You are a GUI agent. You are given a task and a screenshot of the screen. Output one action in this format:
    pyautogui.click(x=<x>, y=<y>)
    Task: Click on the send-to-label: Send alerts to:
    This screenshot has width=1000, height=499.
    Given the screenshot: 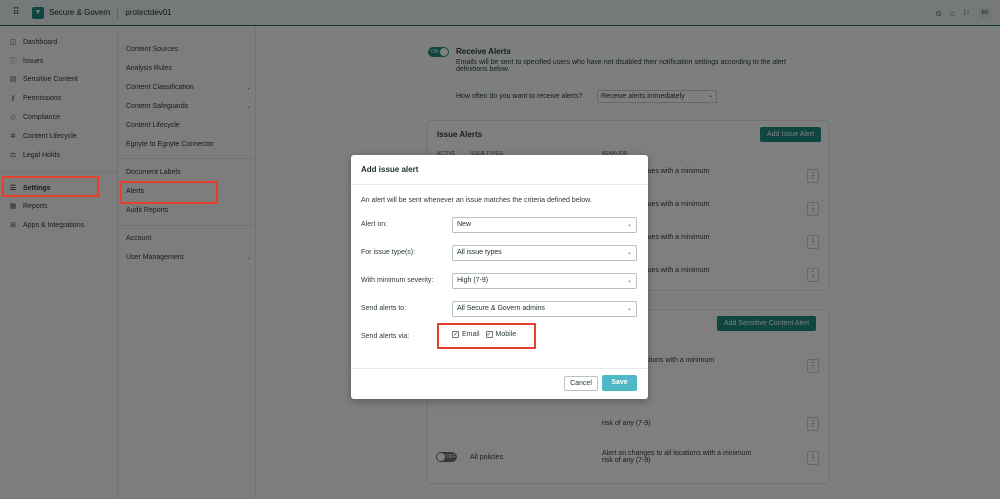 What is the action you would take?
    pyautogui.click(x=384, y=308)
    